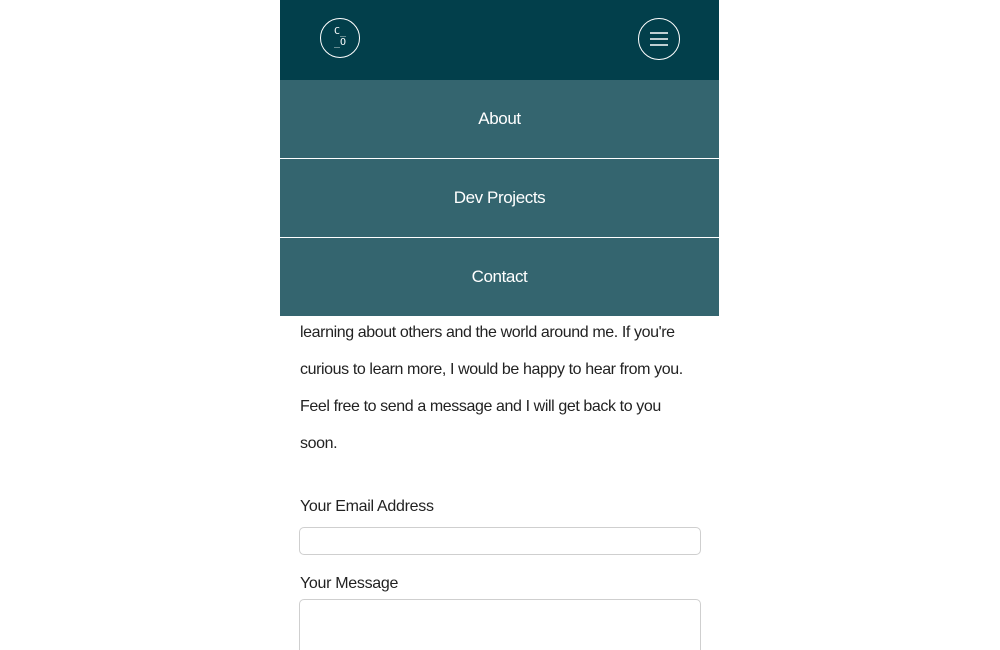 The height and width of the screenshot is (650, 1000). Describe the element at coordinates (340, 31) in the screenshot. I see `logo-line-1: C_` at that location.